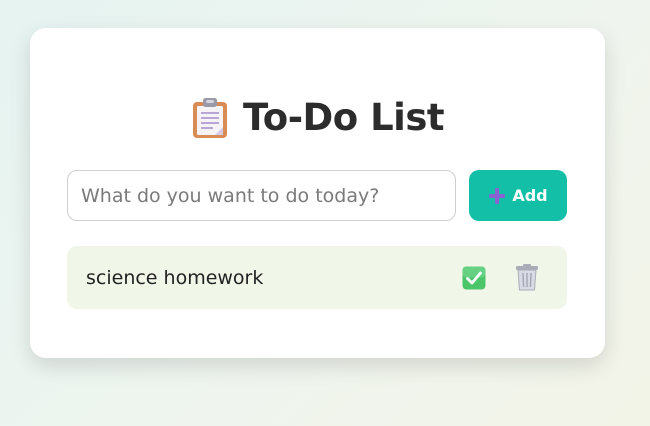 The image size is (650, 426). I want to click on list-item: science homework, so click(317, 277).